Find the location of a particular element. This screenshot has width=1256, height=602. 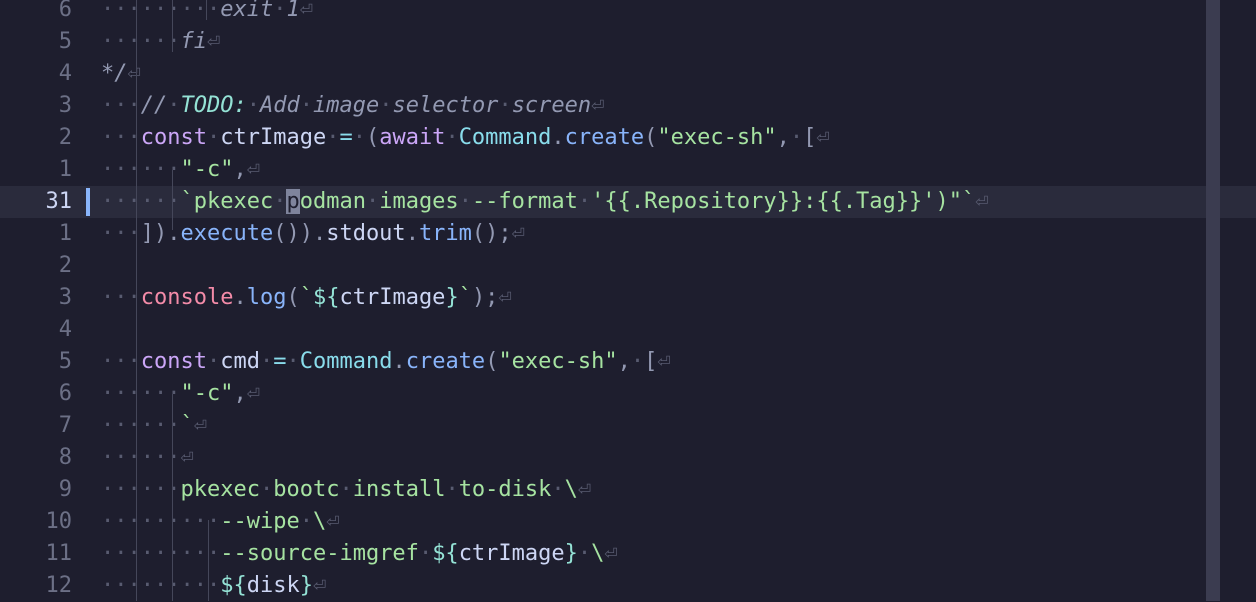

line-code: ······`⏎ is located at coordinates (154, 426).